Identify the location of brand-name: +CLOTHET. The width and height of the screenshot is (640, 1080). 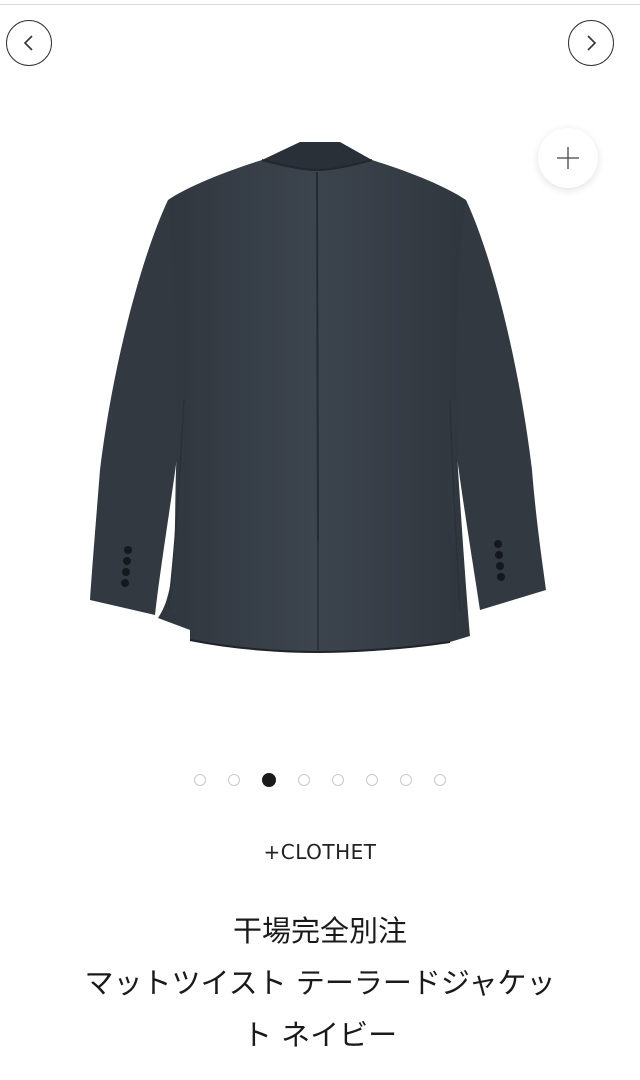
(320, 852).